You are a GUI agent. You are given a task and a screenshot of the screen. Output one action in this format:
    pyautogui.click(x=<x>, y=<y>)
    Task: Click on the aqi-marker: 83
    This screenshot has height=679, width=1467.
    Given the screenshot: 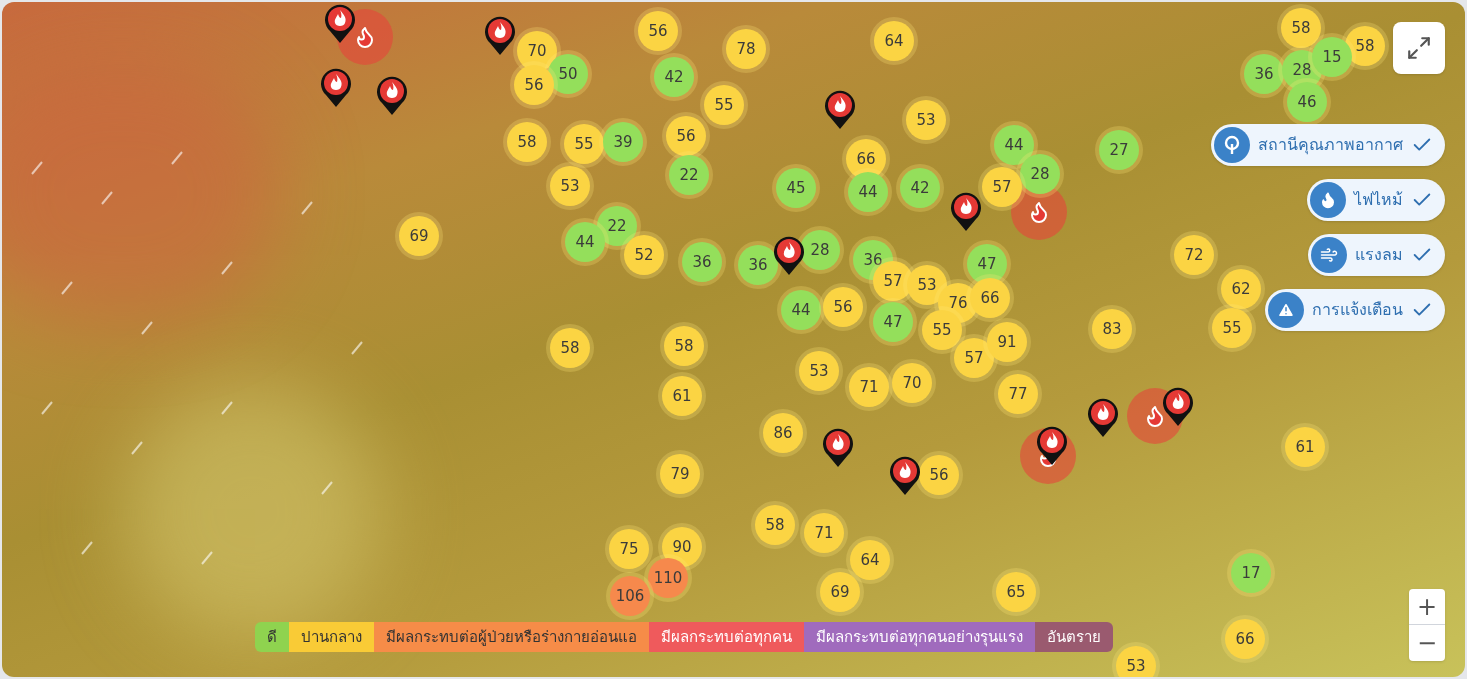 What is the action you would take?
    pyautogui.click(x=1112, y=329)
    